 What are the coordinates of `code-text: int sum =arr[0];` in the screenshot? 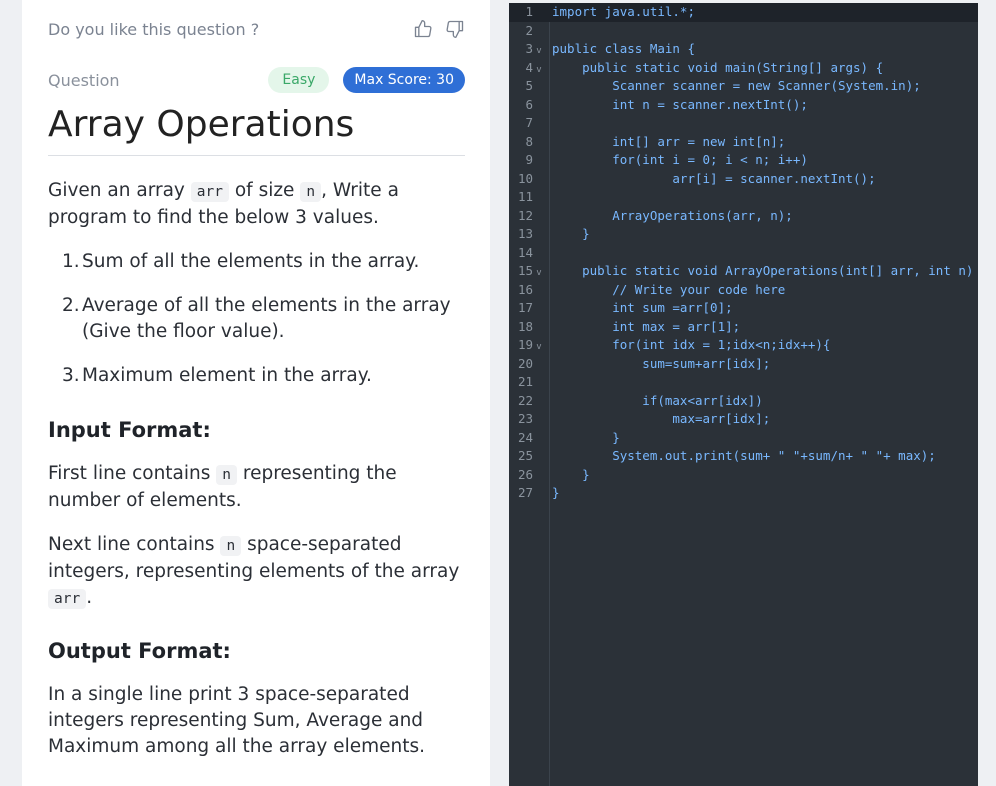 It's located at (642, 308).